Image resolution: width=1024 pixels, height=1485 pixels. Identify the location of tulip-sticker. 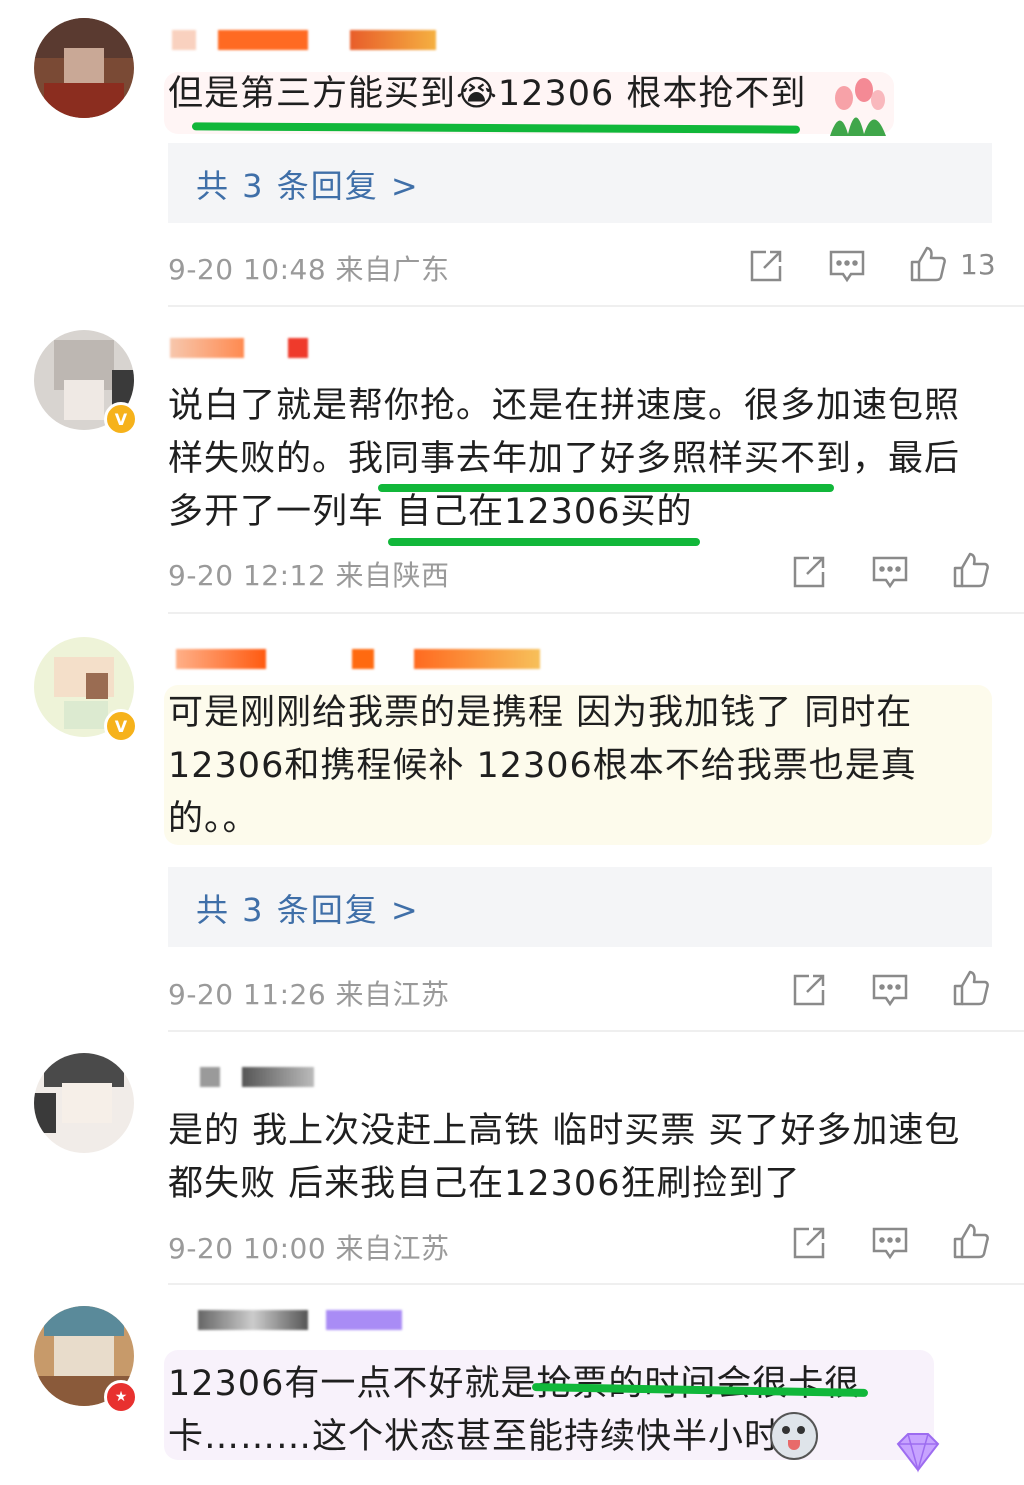
(856, 107).